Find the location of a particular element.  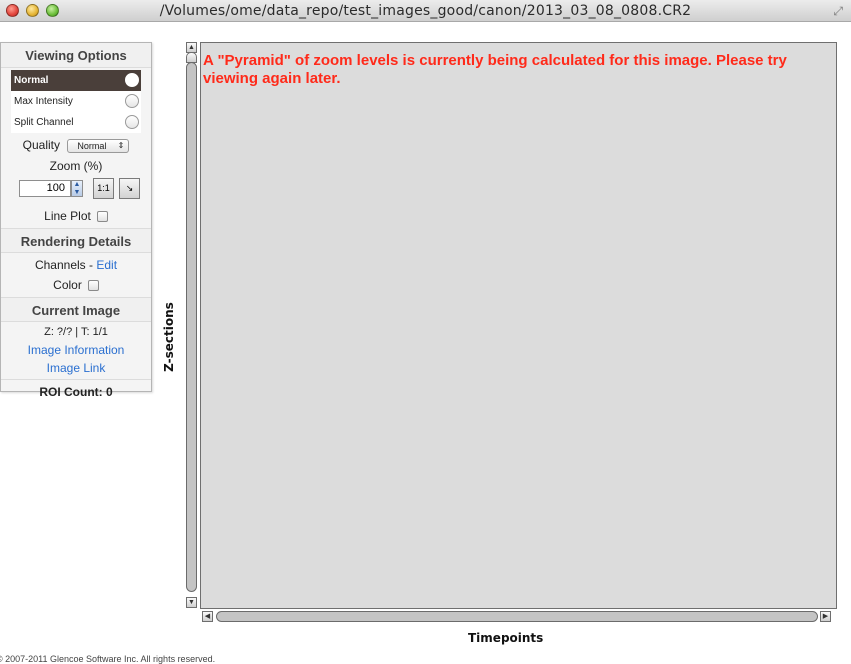

mode-option-label: Max Intensity is located at coordinates (43, 101).